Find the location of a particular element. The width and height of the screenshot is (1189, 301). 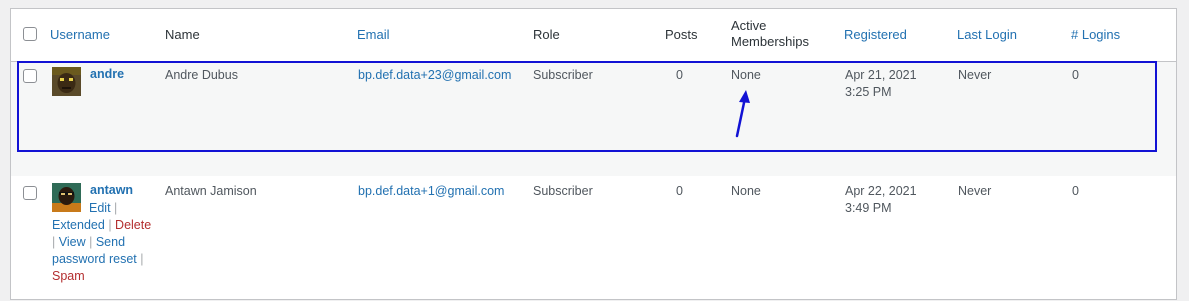

name-cell: Antawn Jamison is located at coordinates (211, 191).